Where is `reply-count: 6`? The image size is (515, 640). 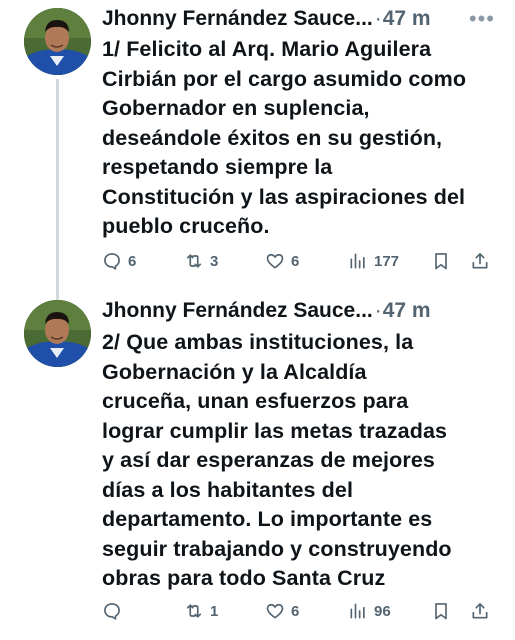 reply-count: 6 is located at coordinates (132, 261).